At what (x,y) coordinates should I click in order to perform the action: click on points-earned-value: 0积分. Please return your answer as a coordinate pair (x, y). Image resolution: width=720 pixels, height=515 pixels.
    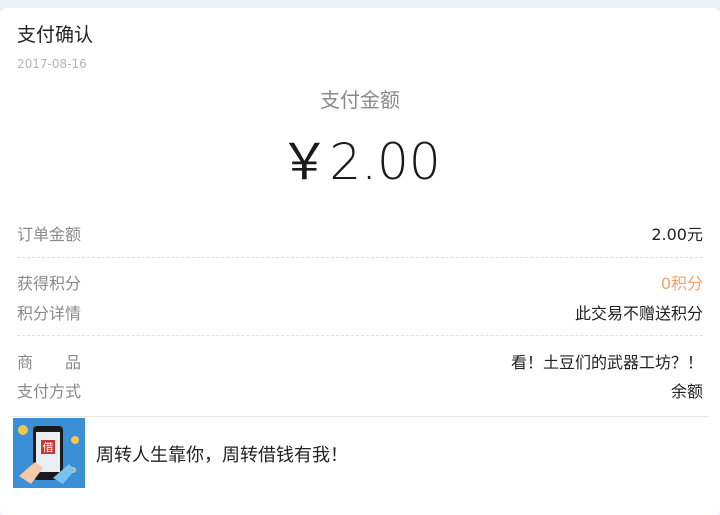
    Looking at the image, I should click on (681, 283).